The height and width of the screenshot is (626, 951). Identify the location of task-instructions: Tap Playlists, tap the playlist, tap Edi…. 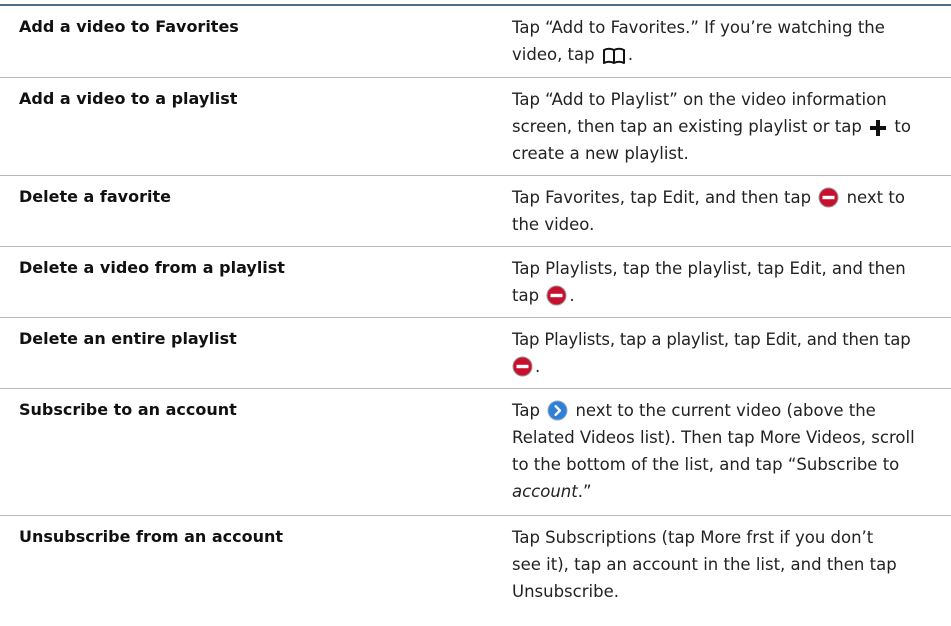
(709, 282).